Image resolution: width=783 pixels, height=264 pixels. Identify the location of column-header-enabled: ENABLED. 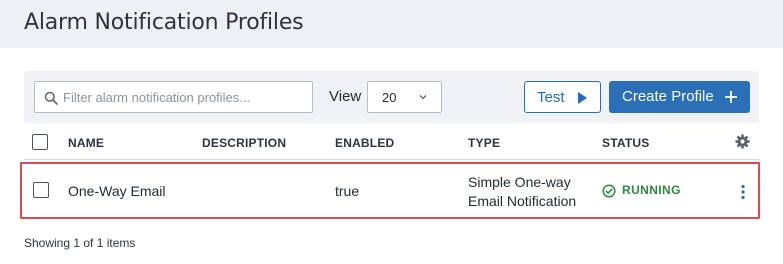
(364, 143).